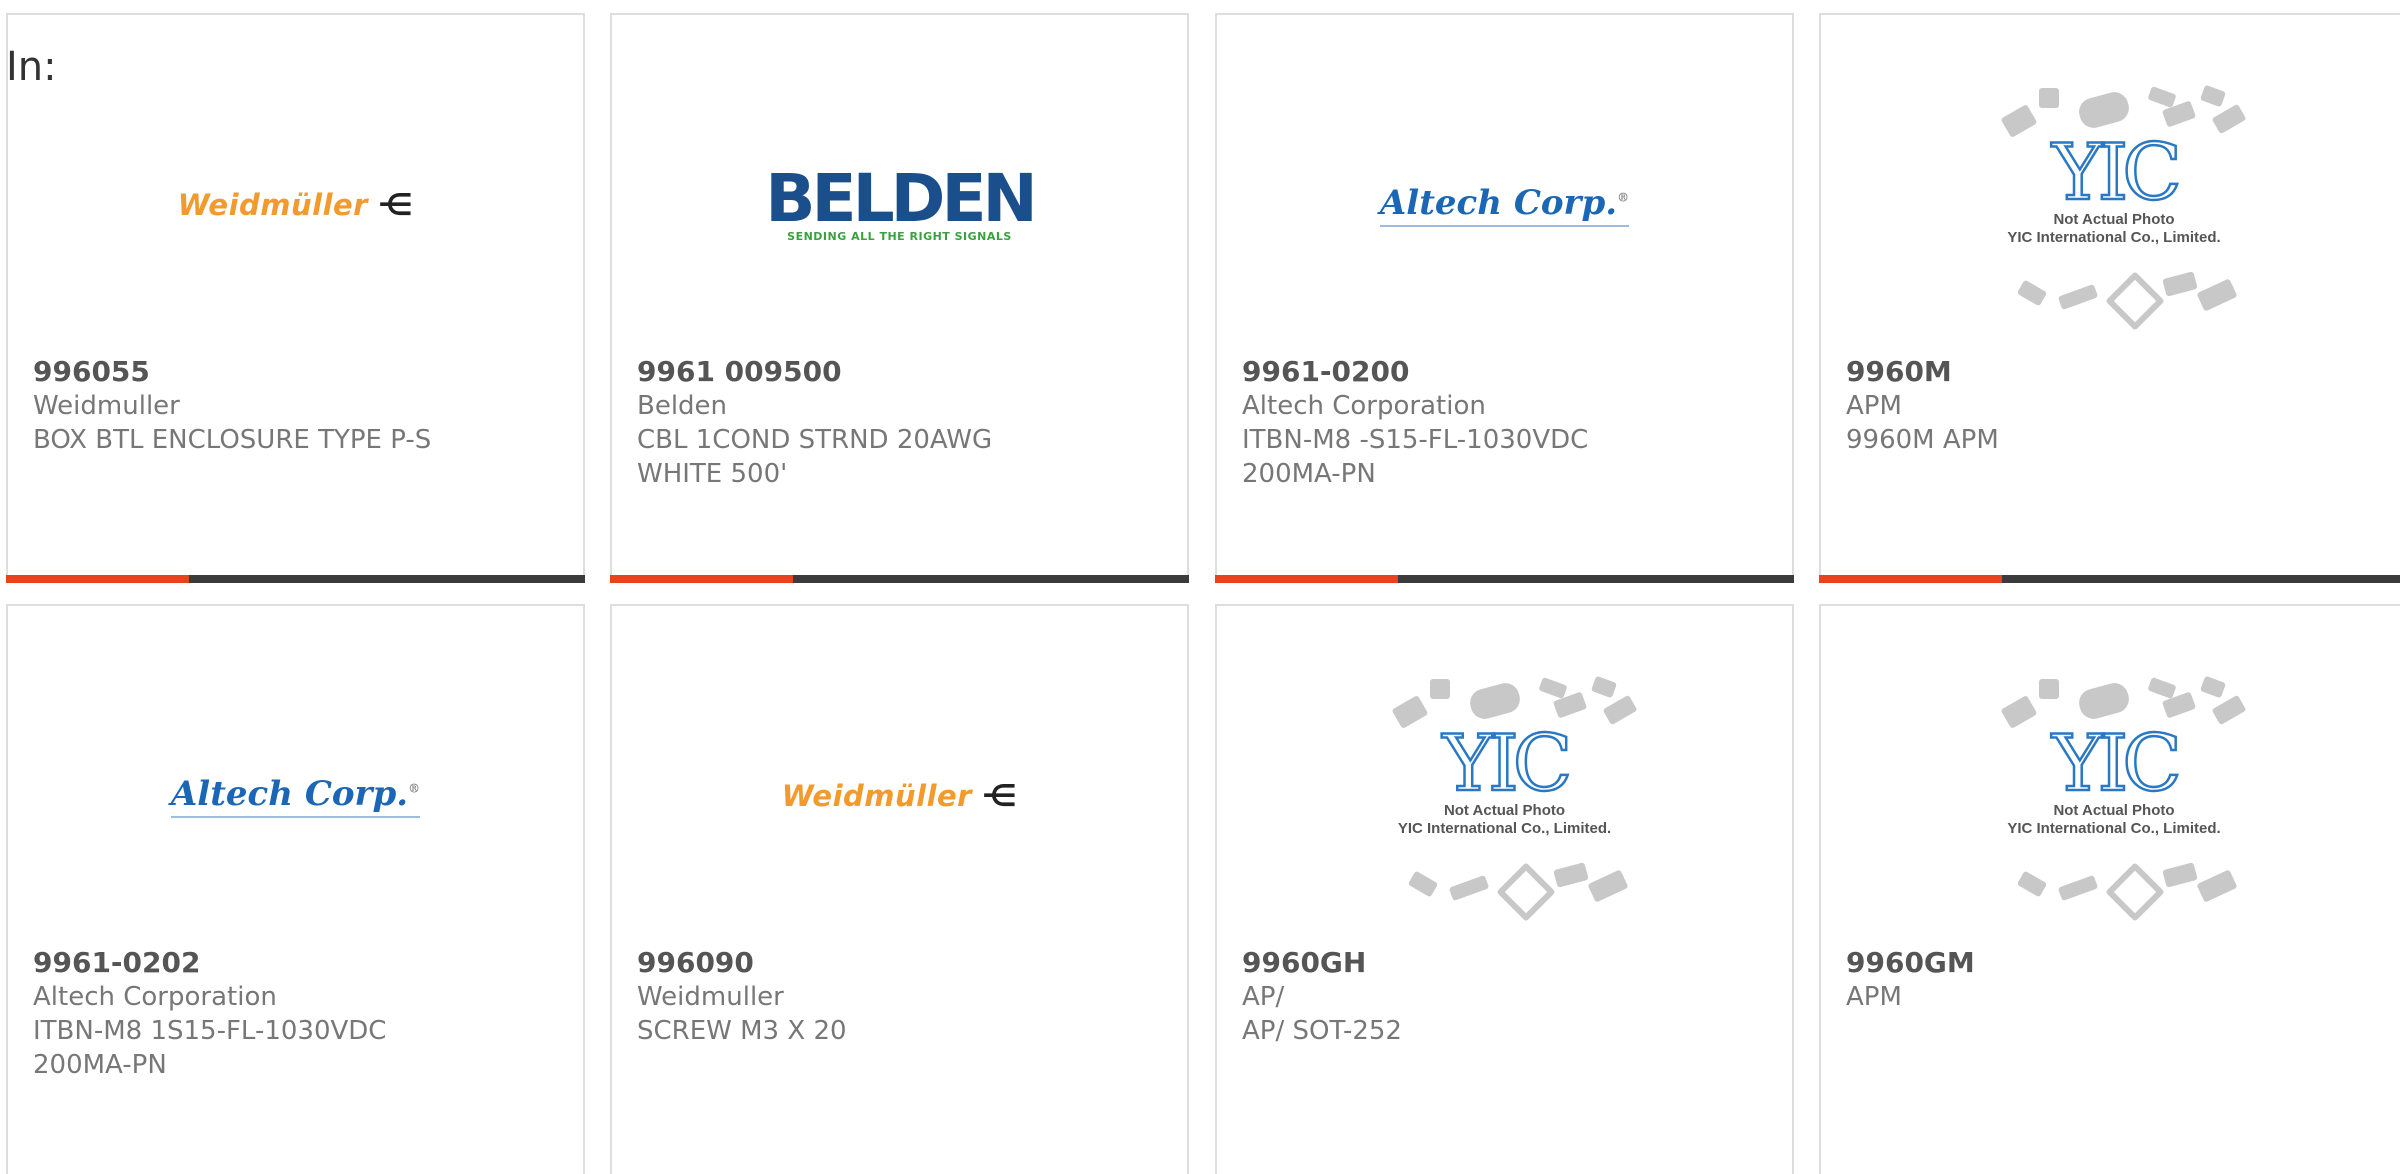 Image resolution: width=2400 pixels, height=1174 pixels. I want to click on description: AP/ SOT-252, so click(1322, 1031).